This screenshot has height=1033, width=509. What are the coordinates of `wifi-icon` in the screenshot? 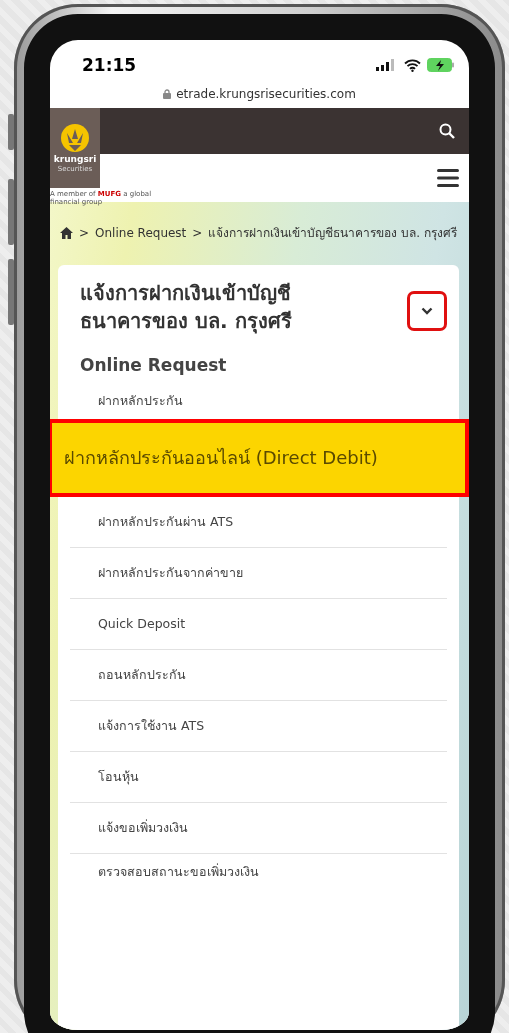 It's located at (412, 65).